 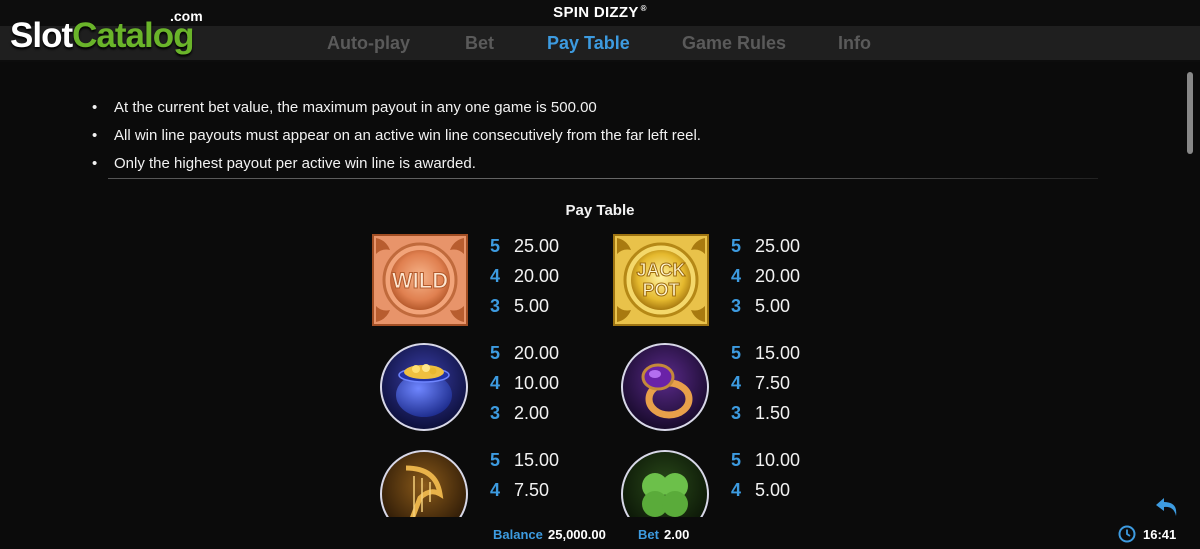 I want to click on pay-row: 5 10.00, so click(x=766, y=460).